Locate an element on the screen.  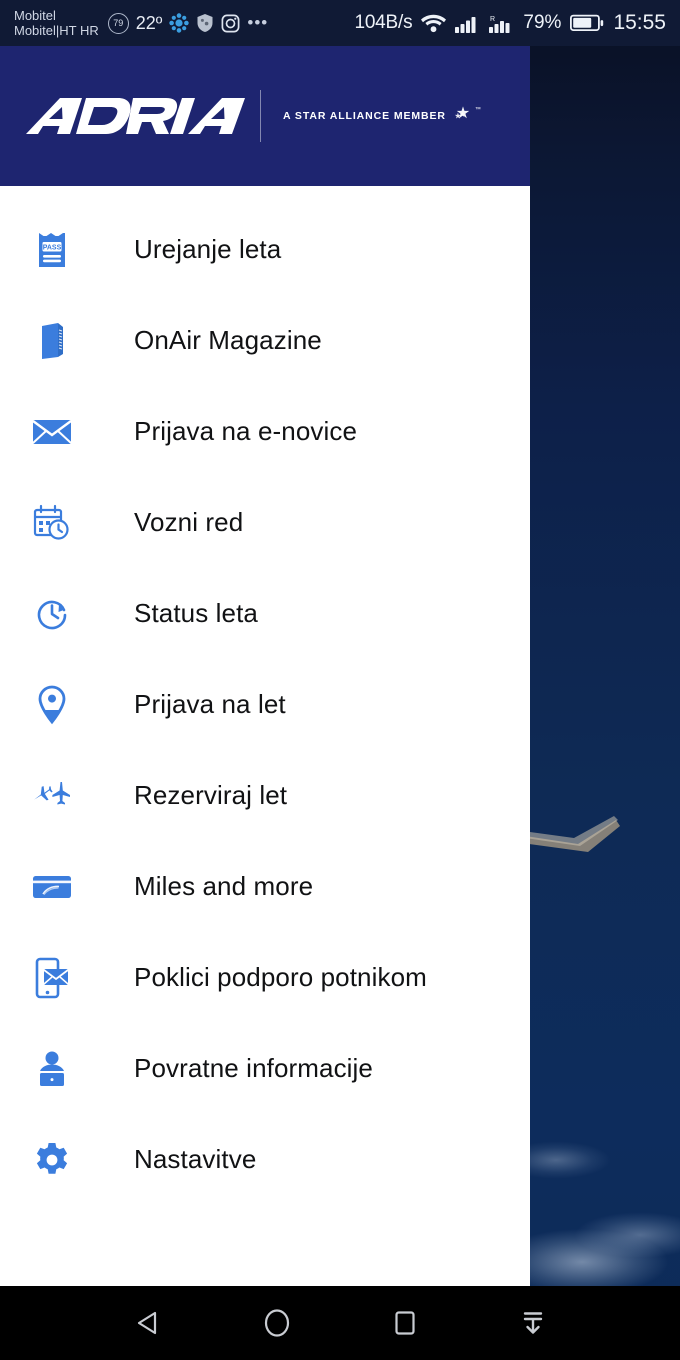
android-navigation-bar is located at coordinates (340, 1323).